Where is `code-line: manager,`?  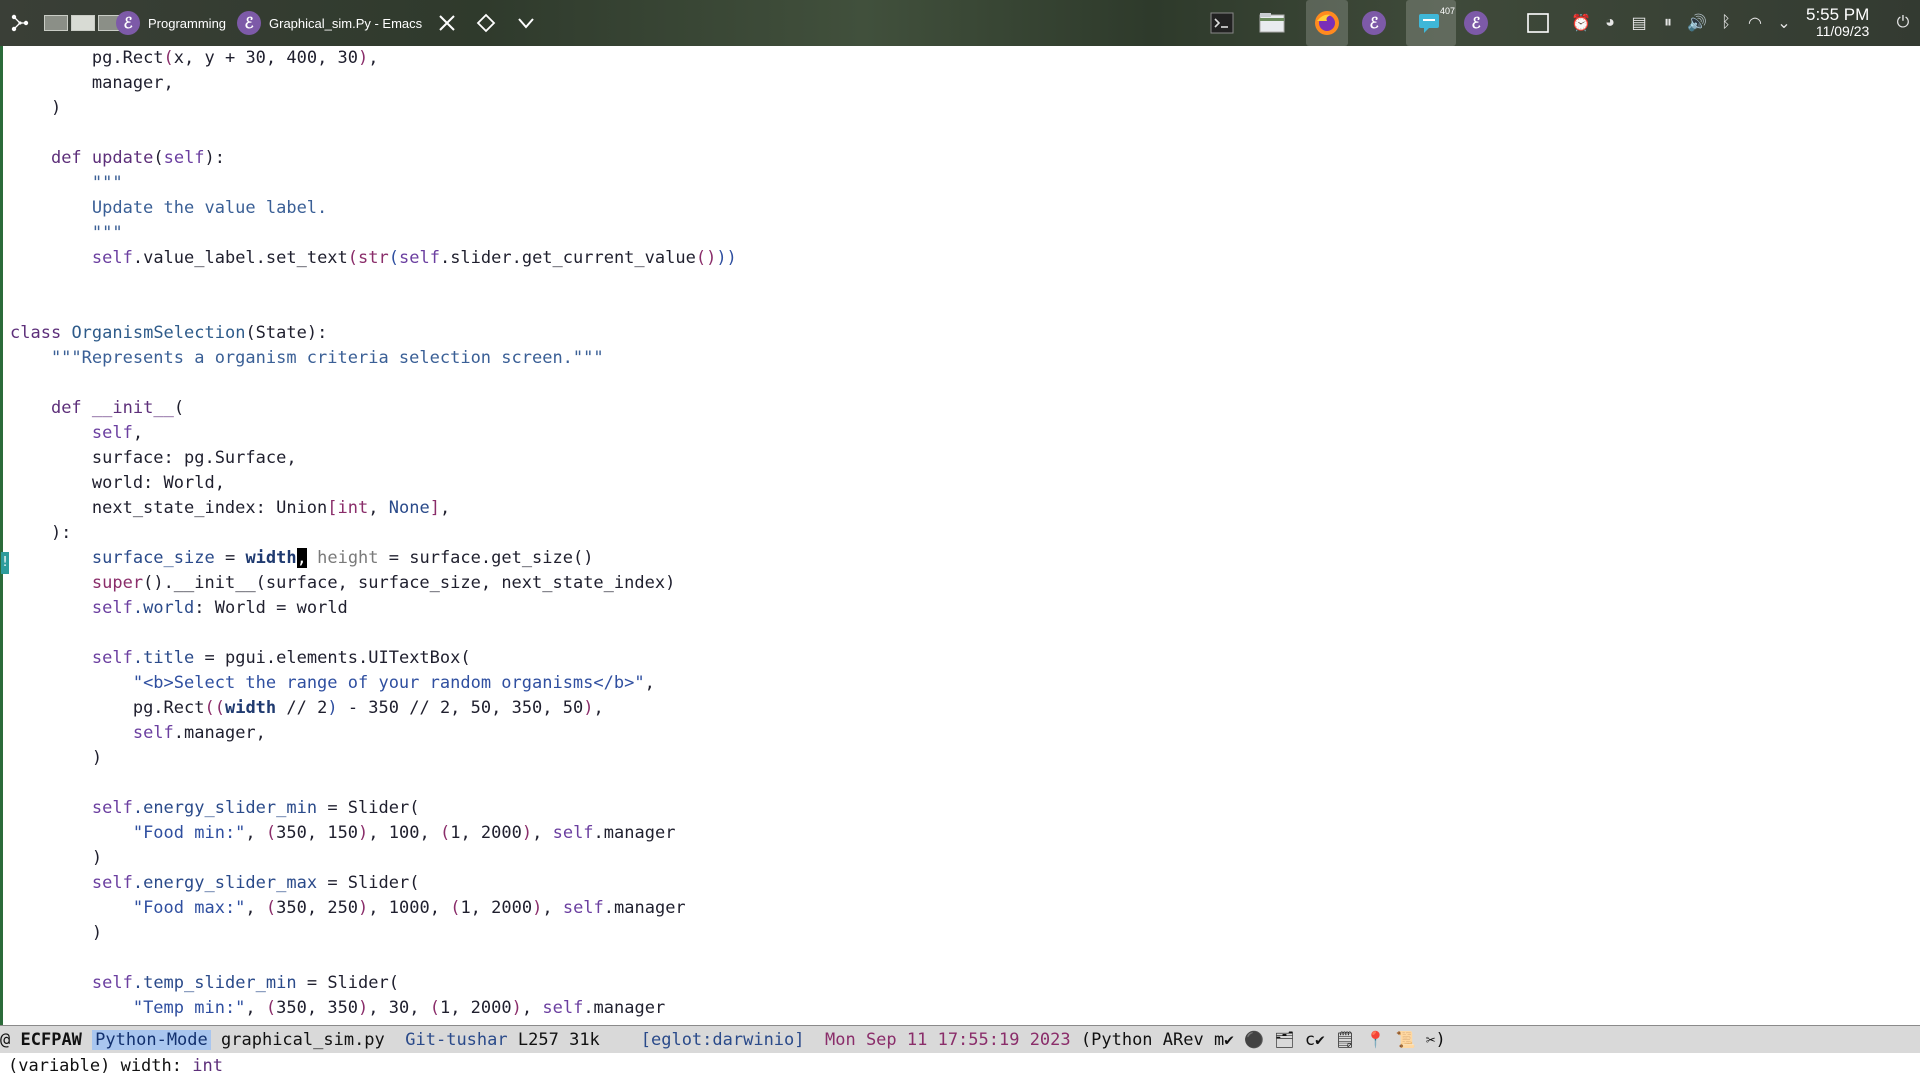
code-line: manager, is located at coordinates (92, 83).